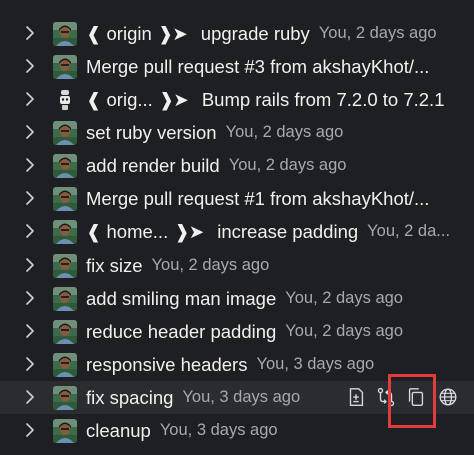 Image resolution: width=474 pixels, height=455 pixels. What do you see at coordinates (356, 397) in the screenshot?
I see `open-changes-icon` at bounding box center [356, 397].